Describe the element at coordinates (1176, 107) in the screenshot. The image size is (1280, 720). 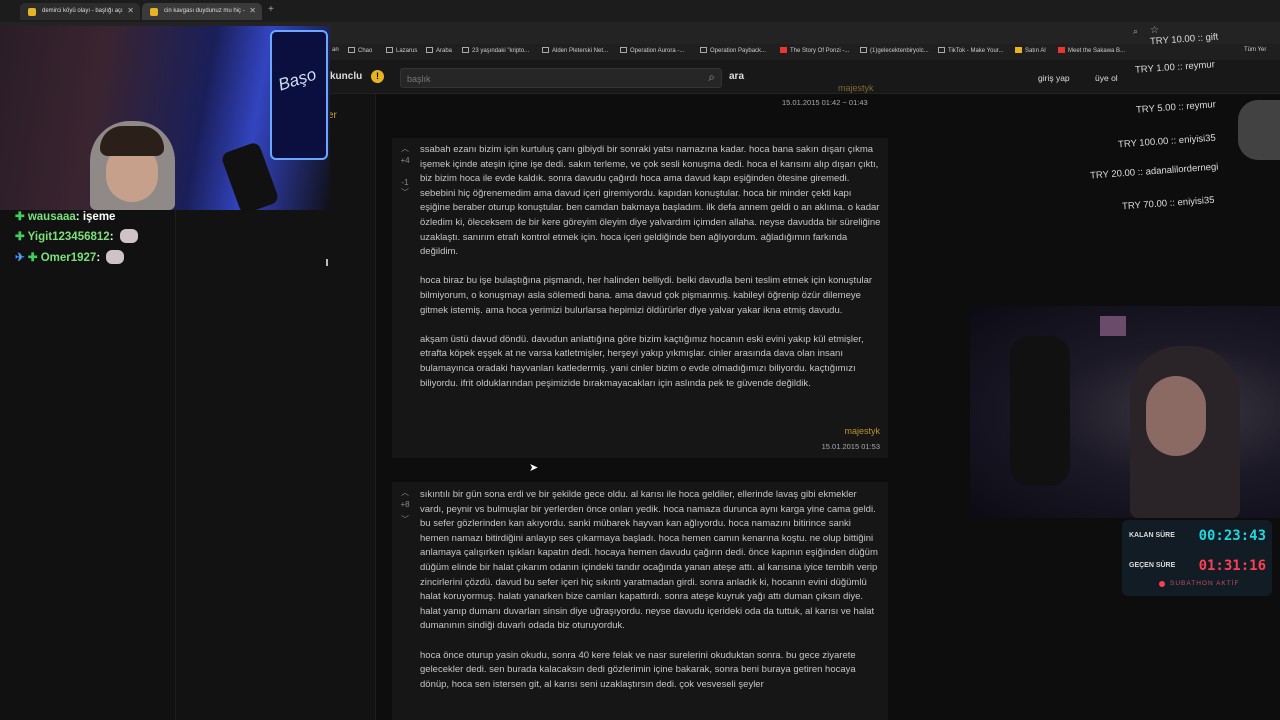
I see `donation-item: TRY 5.00 :: reymur` at that location.